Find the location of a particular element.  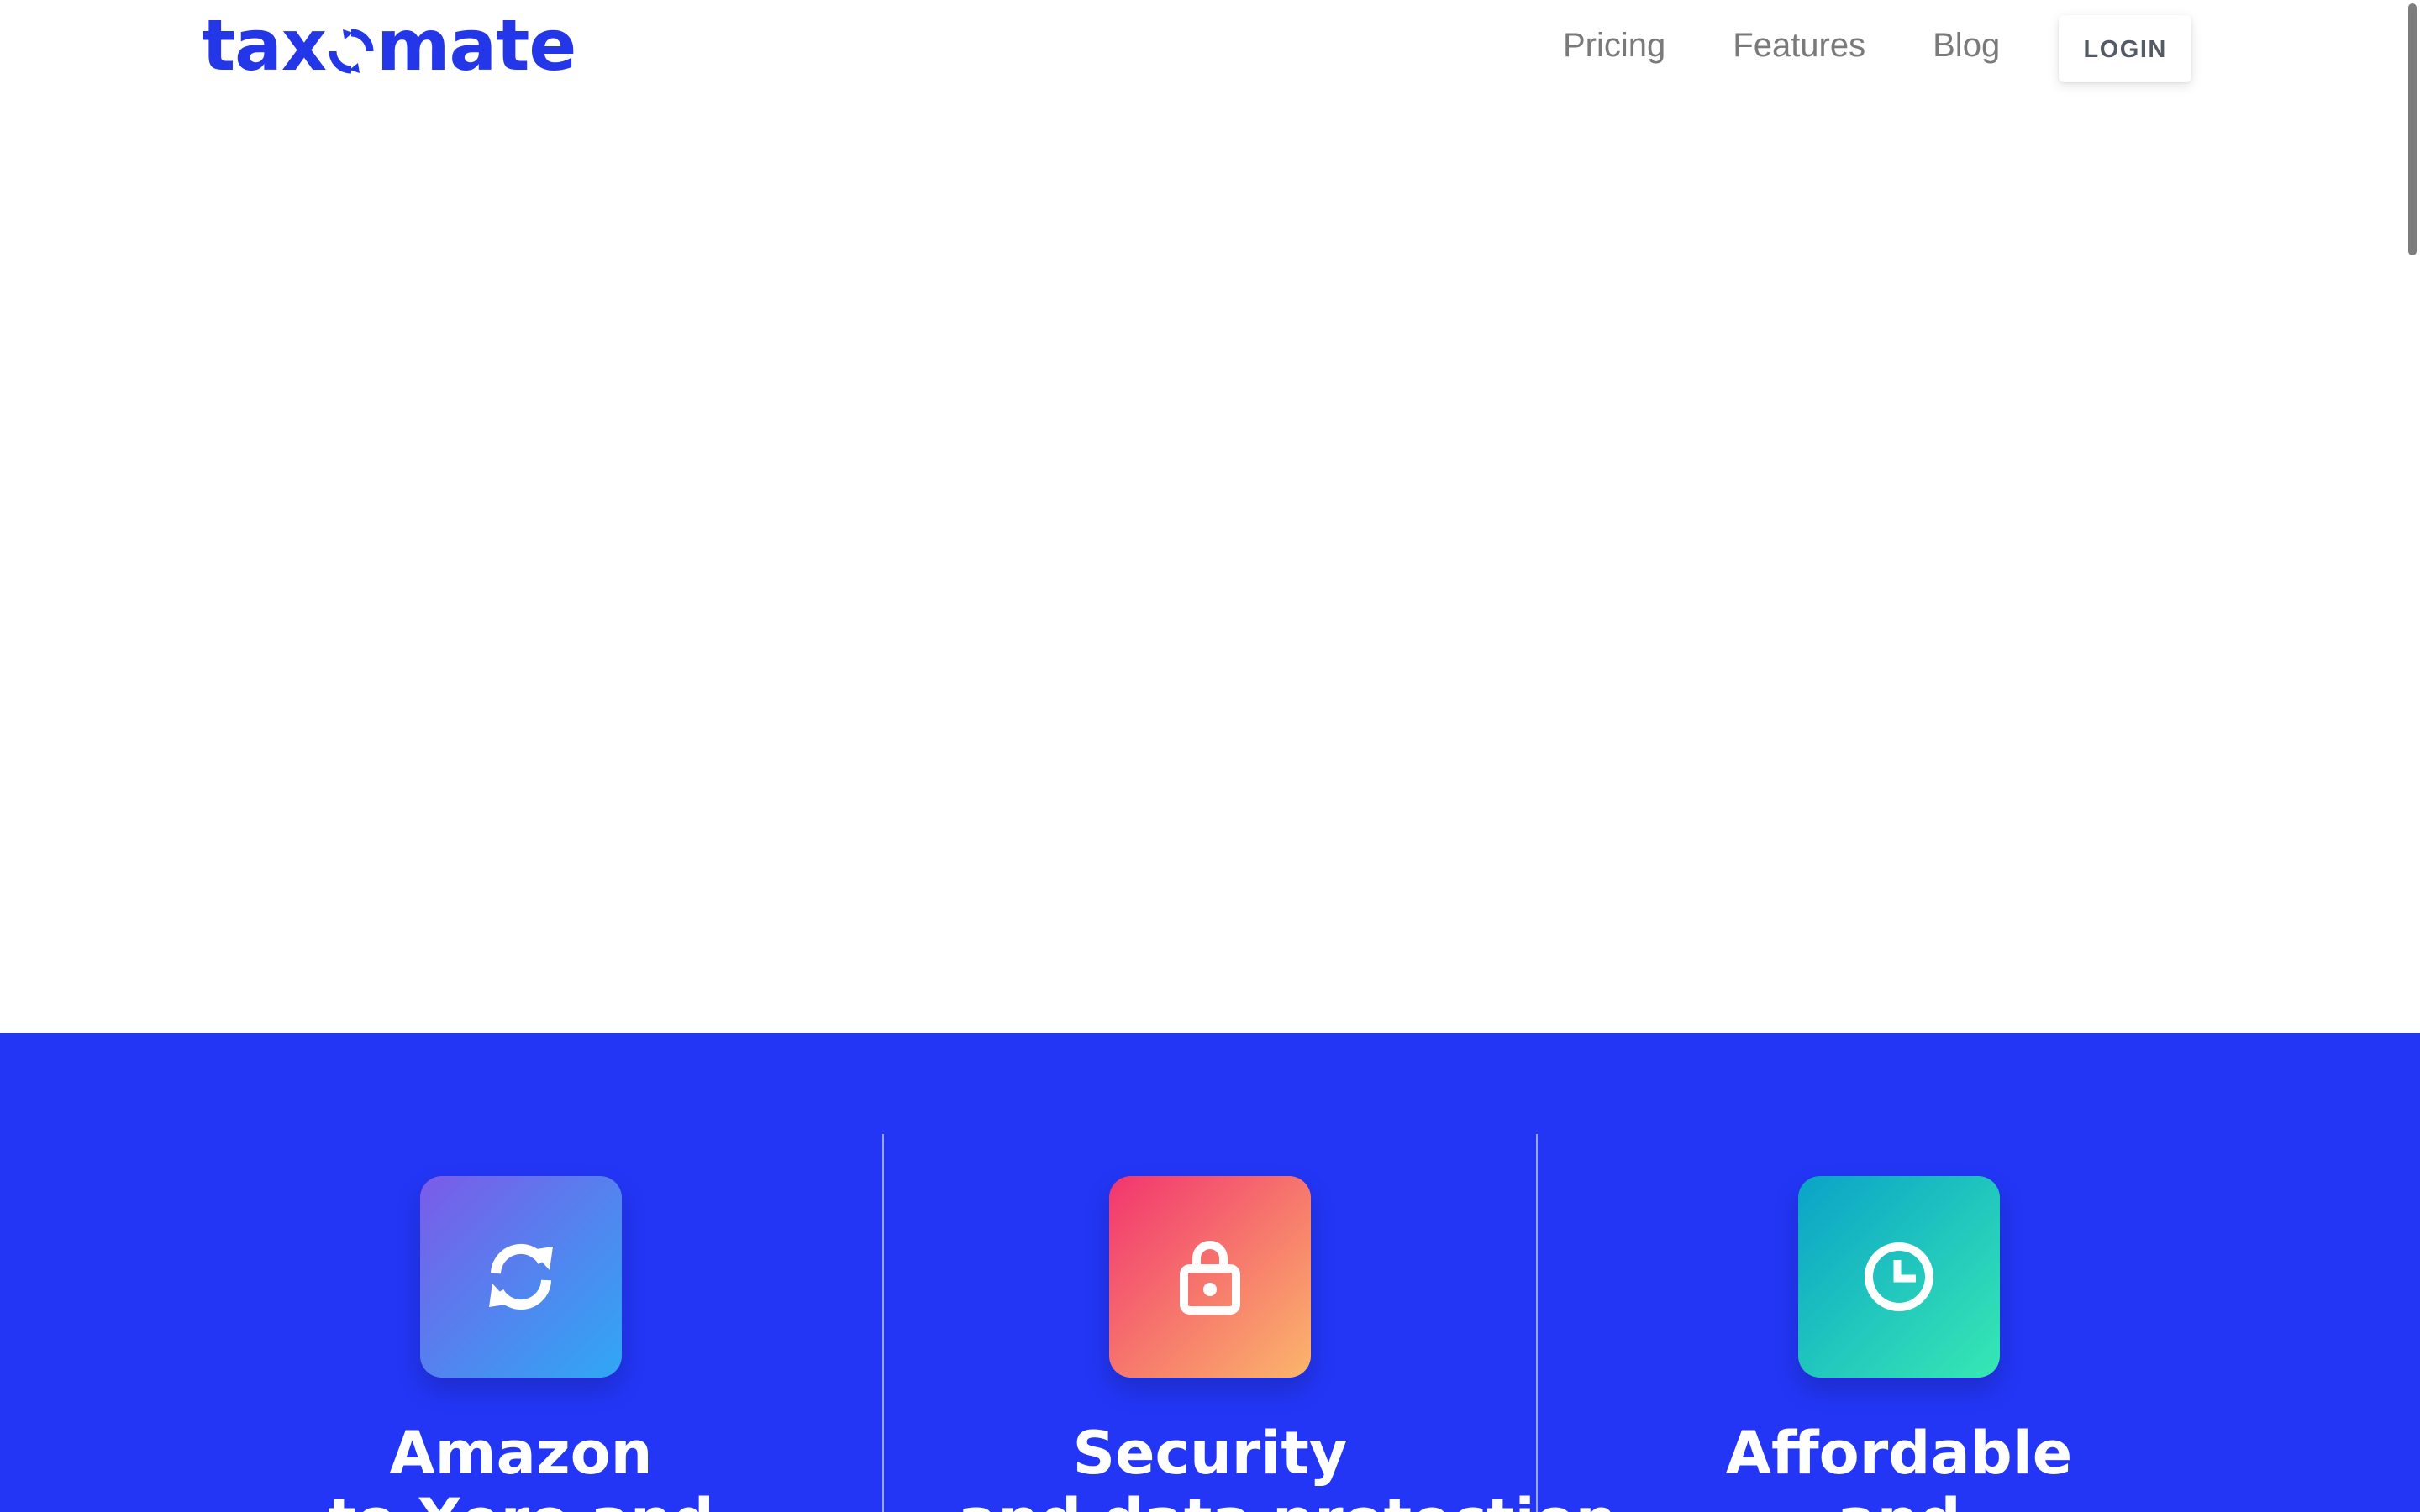

feature-subtitle: and is located at coordinates (1899, 1499).